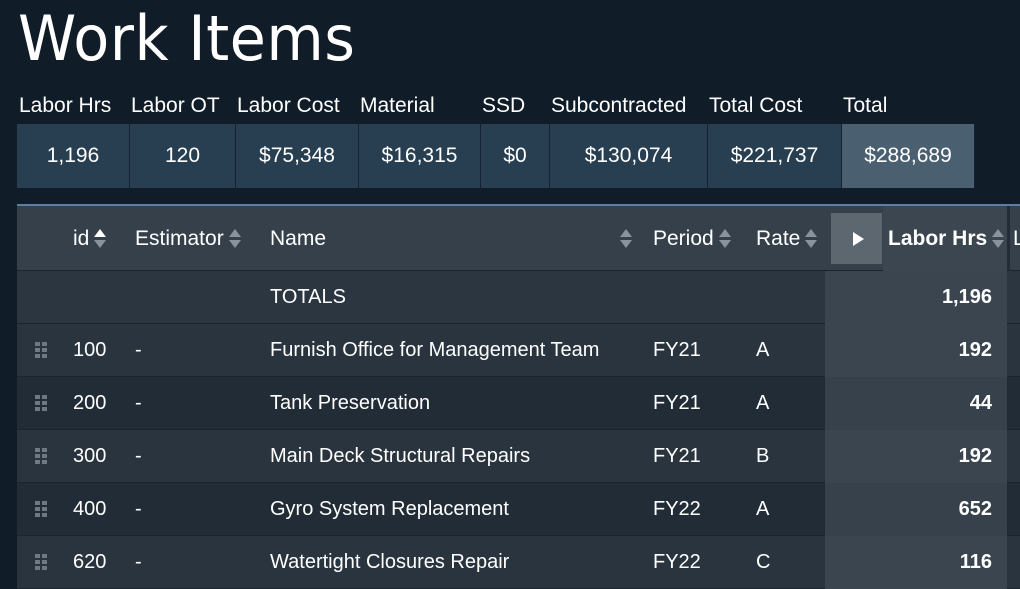 This screenshot has height=589, width=1020. What do you see at coordinates (175, 105) in the screenshot?
I see `summary-label-labor-ot: Labor OT` at bounding box center [175, 105].